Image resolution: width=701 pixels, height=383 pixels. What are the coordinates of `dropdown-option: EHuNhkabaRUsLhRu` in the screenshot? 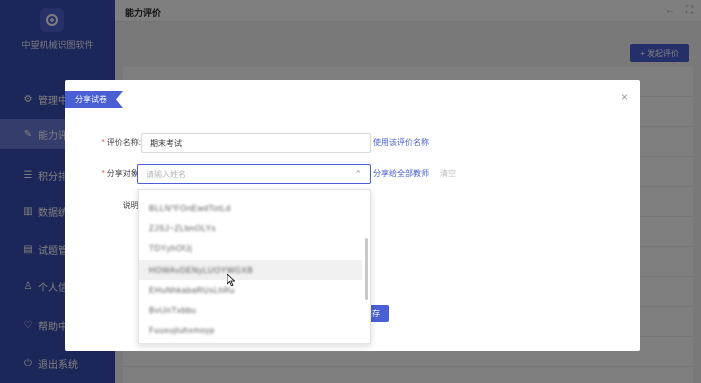 It's located at (250, 290).